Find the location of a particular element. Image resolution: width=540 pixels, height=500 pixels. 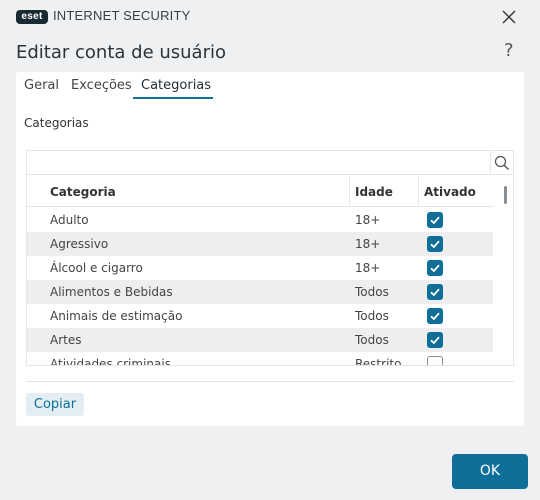

category-name: Agressivo is located at coordinates (79, 244).